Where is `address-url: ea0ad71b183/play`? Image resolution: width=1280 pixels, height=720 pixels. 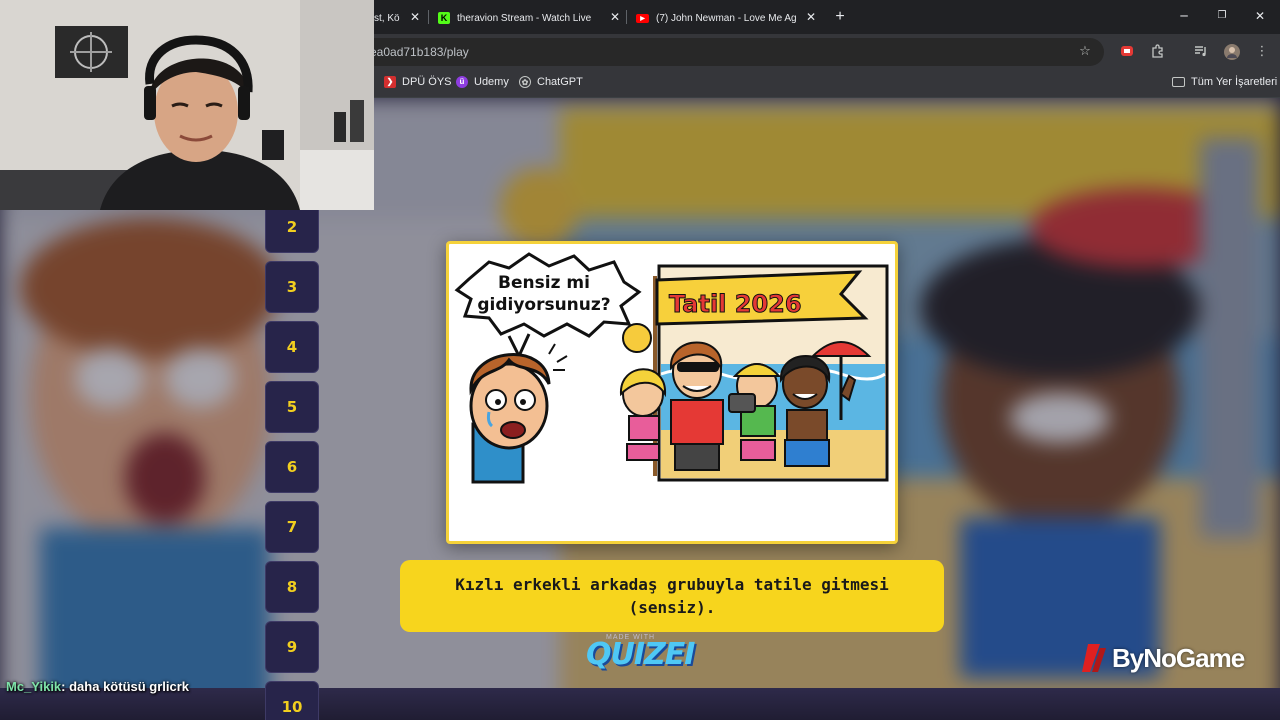
address-url: ea0ad71b183/play is located at coordinates (419, 52).